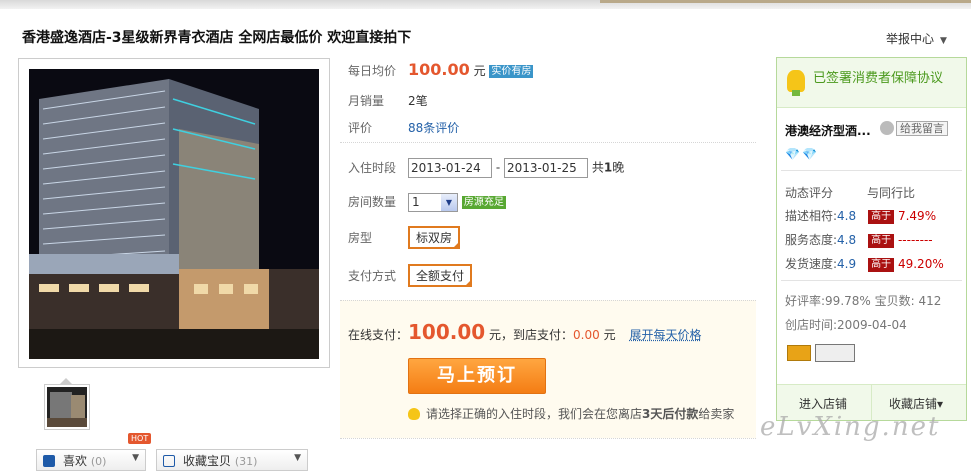 Image resolution: width=971 pixels, height=471 pixels. I want to click on report-center-link: 举报中心 ▼, so click(916, 38).